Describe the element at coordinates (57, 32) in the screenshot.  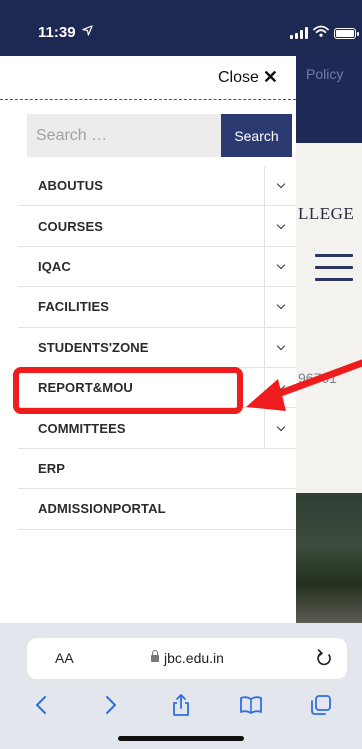
I see `status-time: 11:39` at that location.